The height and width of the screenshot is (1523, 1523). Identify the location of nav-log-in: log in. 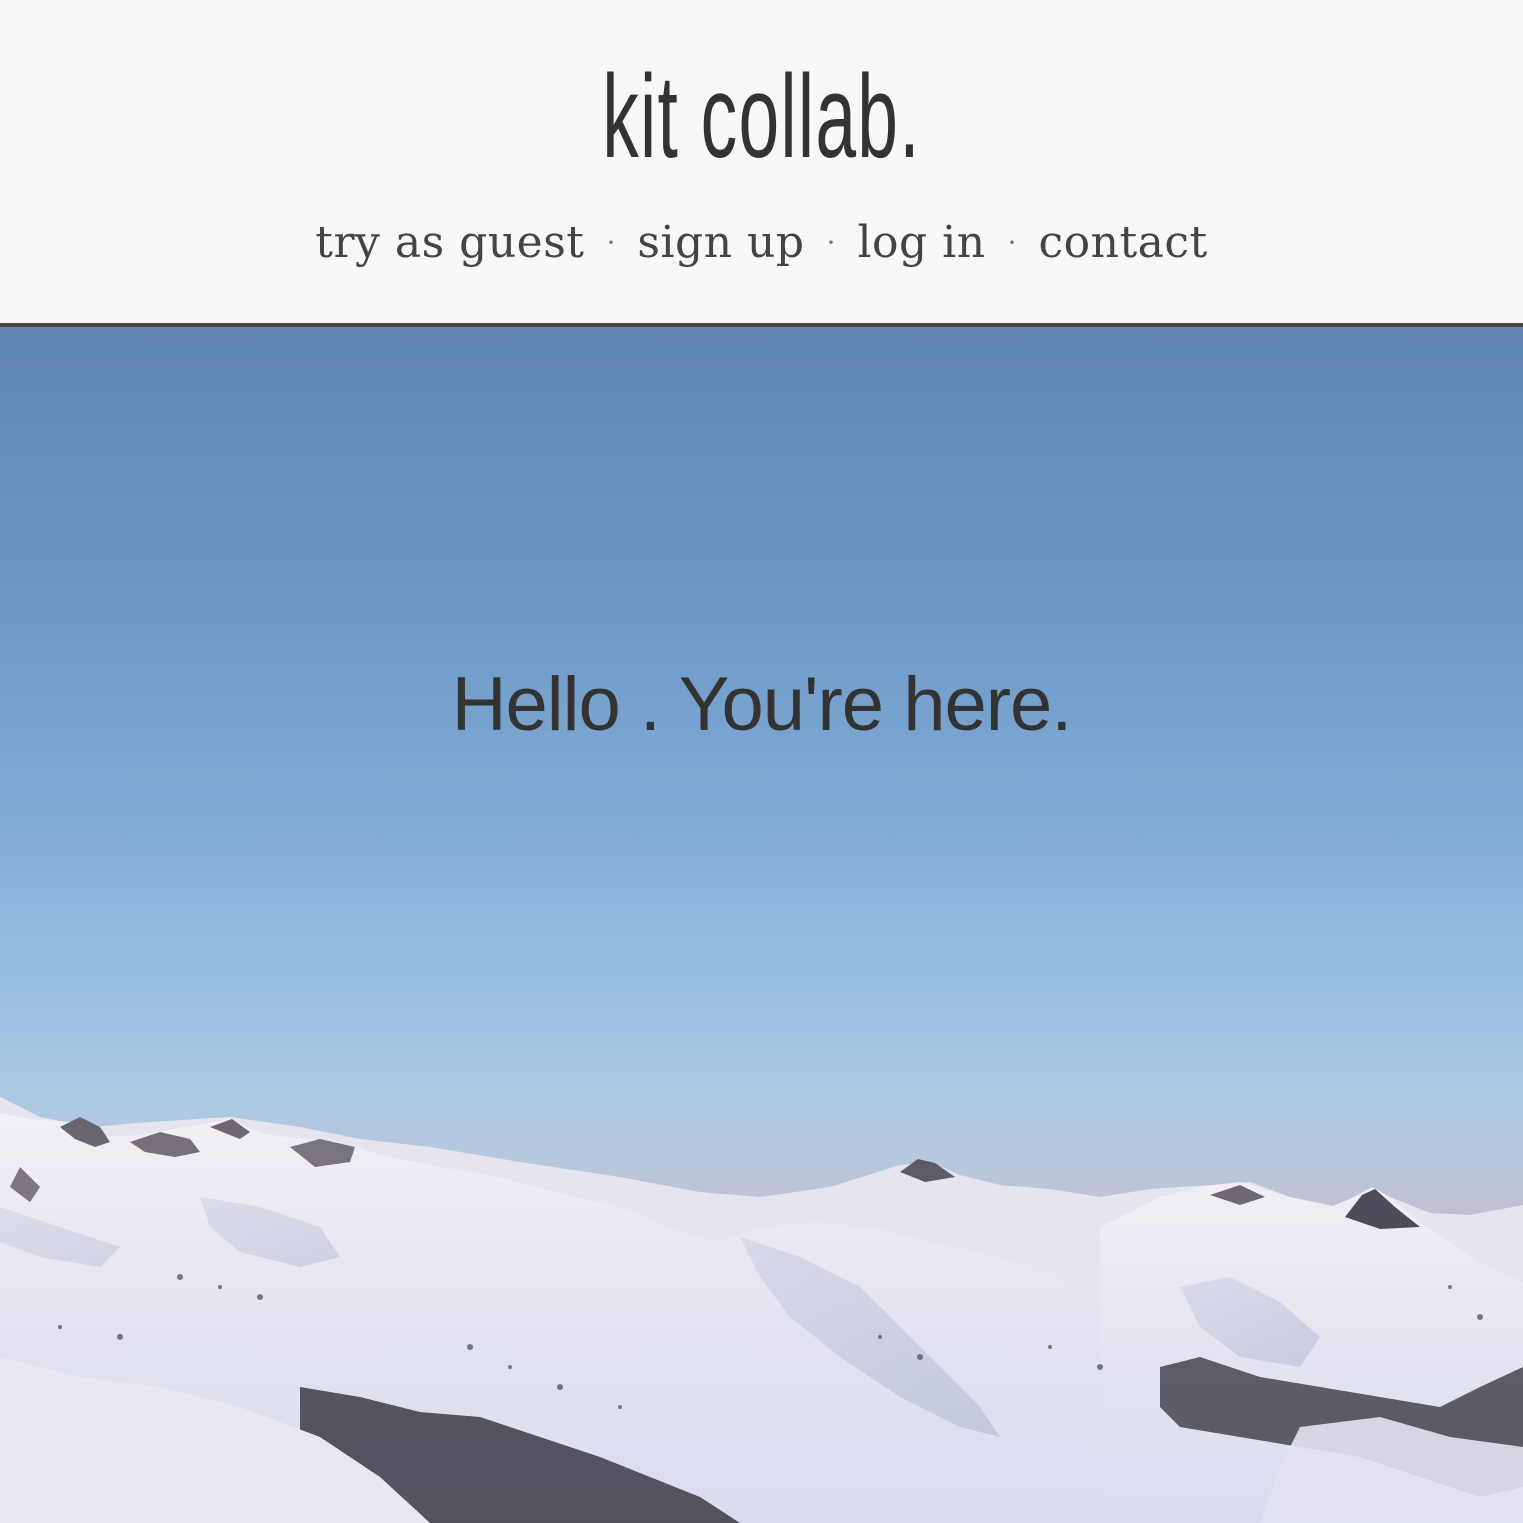
(921, 242).